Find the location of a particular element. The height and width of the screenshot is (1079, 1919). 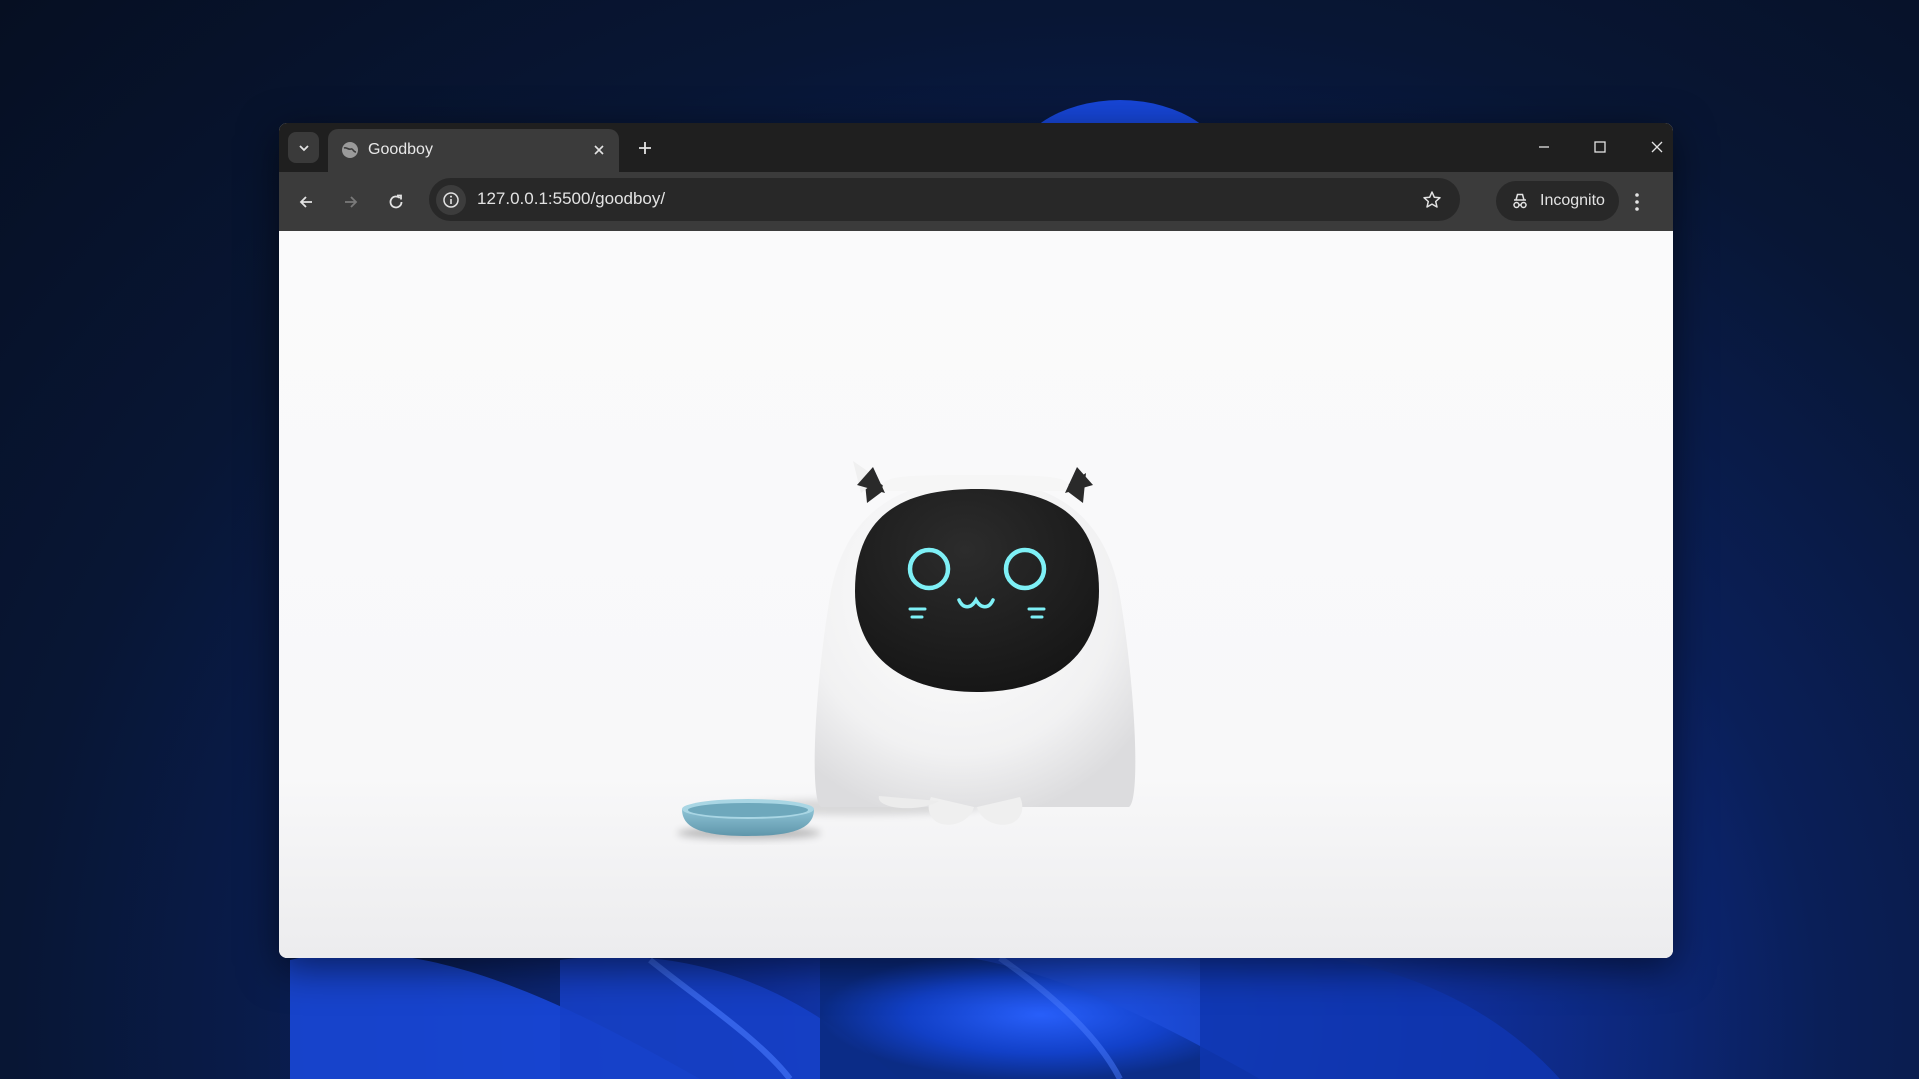

cat-robot is located at coordinates (935, 643).